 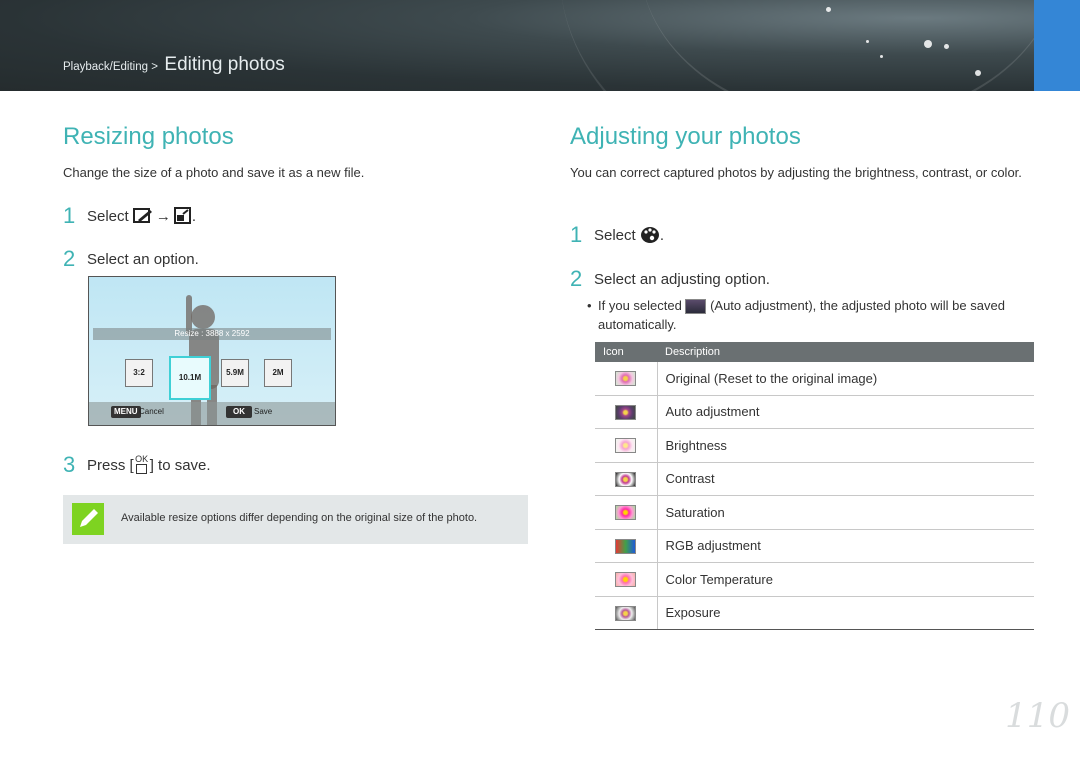 I want to click on table-header-description: Description, so click(x=845, y=352).